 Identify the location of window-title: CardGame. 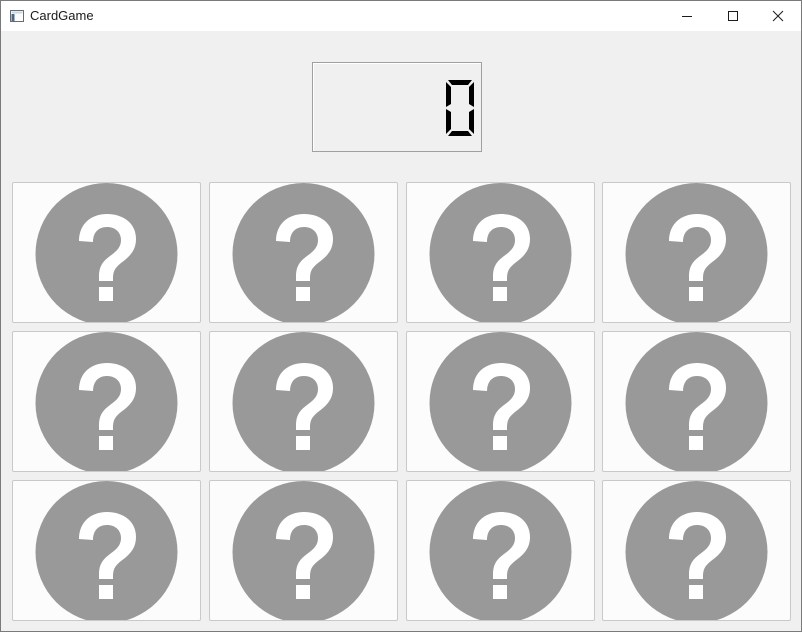
(62, 15).